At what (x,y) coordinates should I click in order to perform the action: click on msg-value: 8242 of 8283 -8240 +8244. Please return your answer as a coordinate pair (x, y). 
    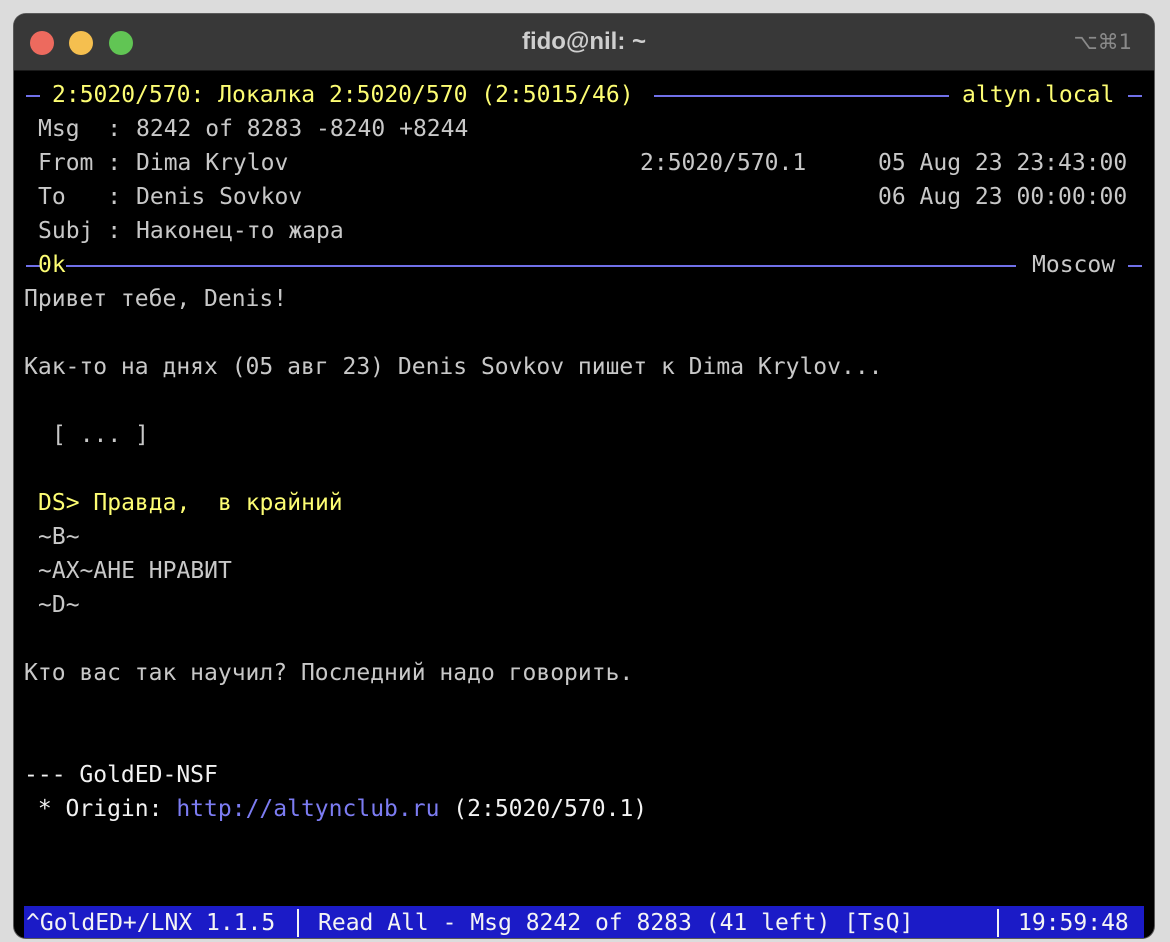
    Looking at the image, I should click on (302, 129).